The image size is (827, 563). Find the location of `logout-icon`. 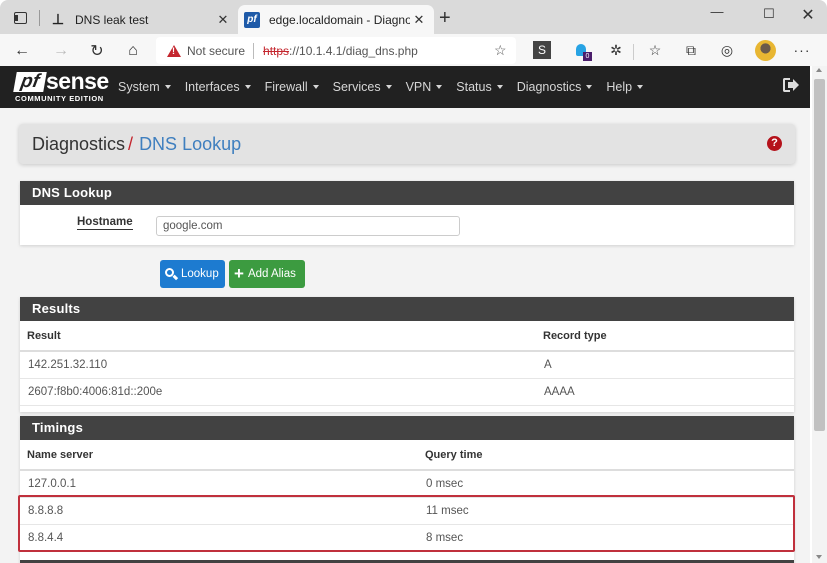

logout-icon is located at coordinates (791, 85).